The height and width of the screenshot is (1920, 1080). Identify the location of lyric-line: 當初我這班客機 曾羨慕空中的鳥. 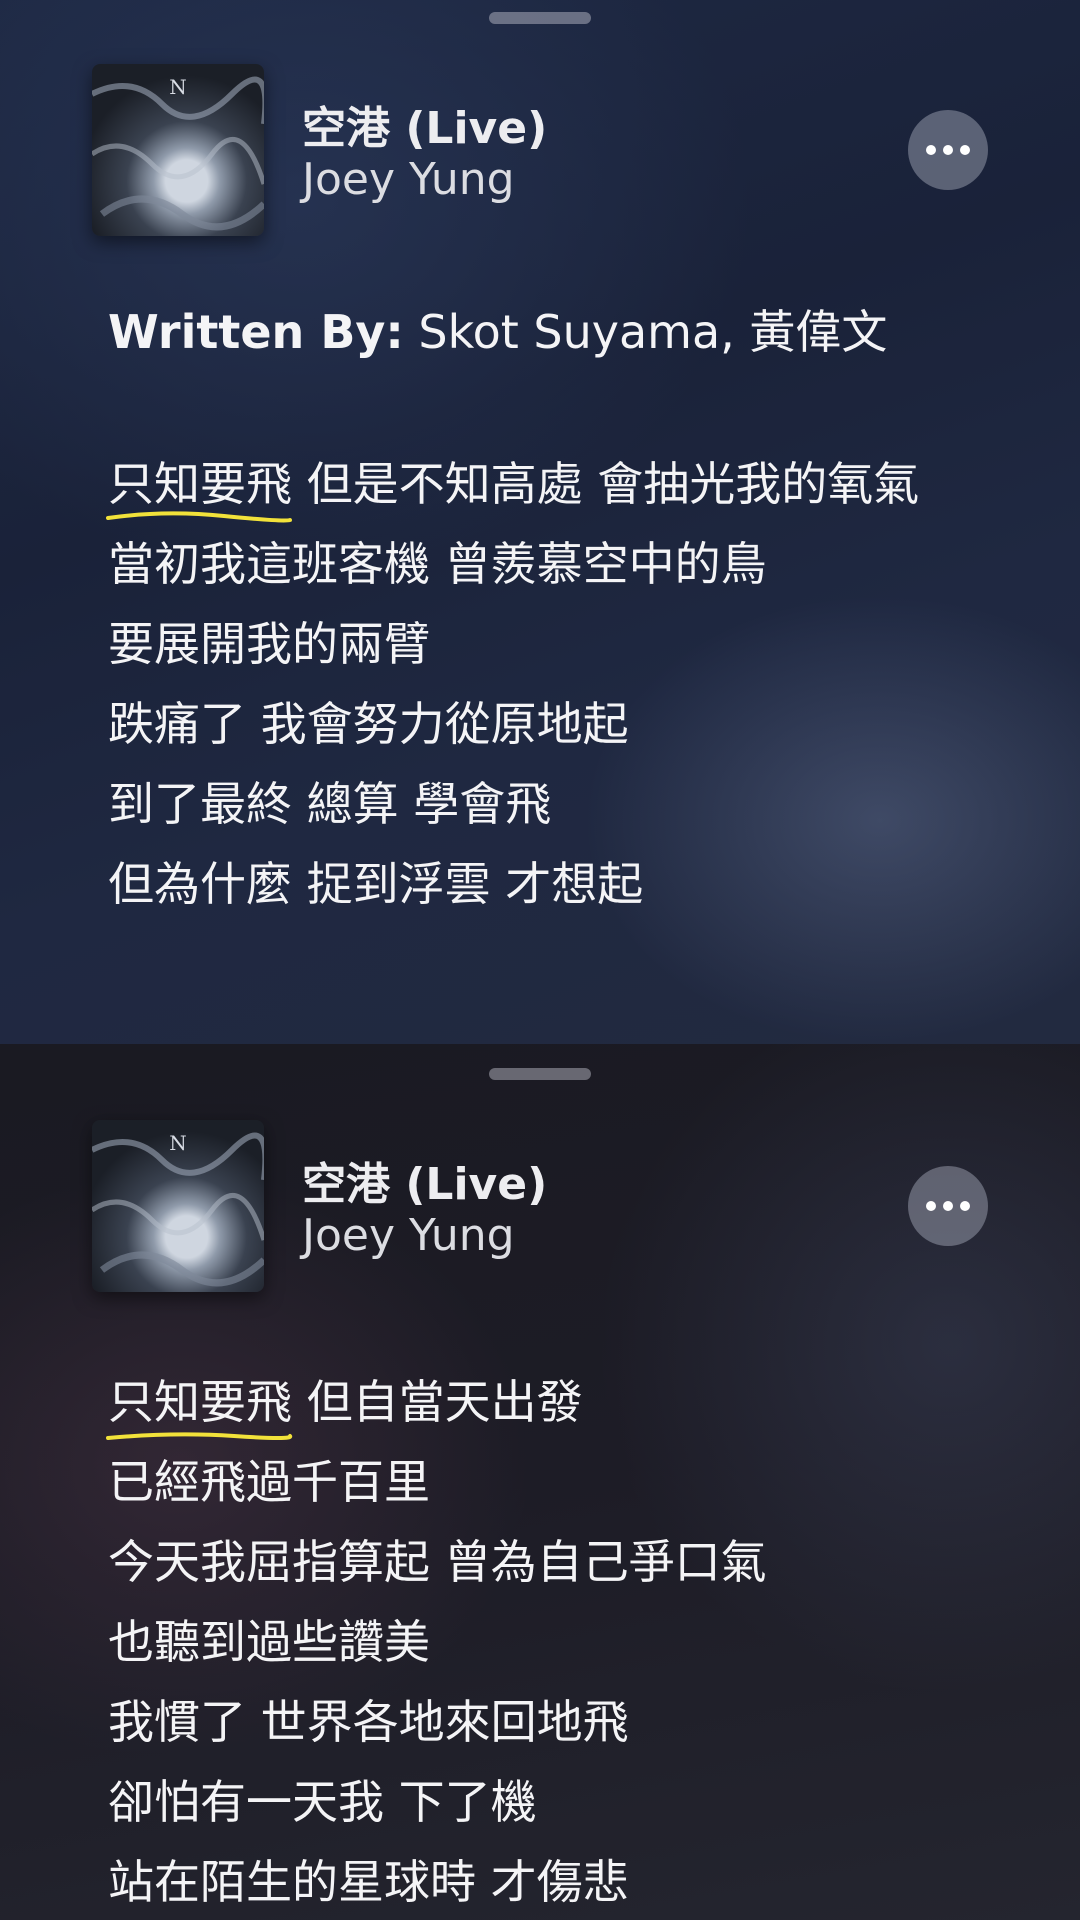
(543, 572).